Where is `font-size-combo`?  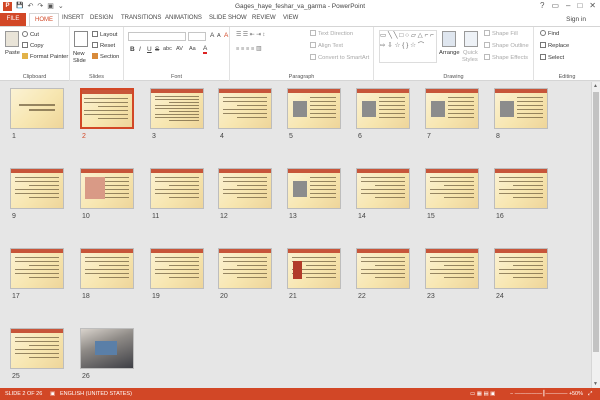 font-size-combo is located at coordinates (197, 36).